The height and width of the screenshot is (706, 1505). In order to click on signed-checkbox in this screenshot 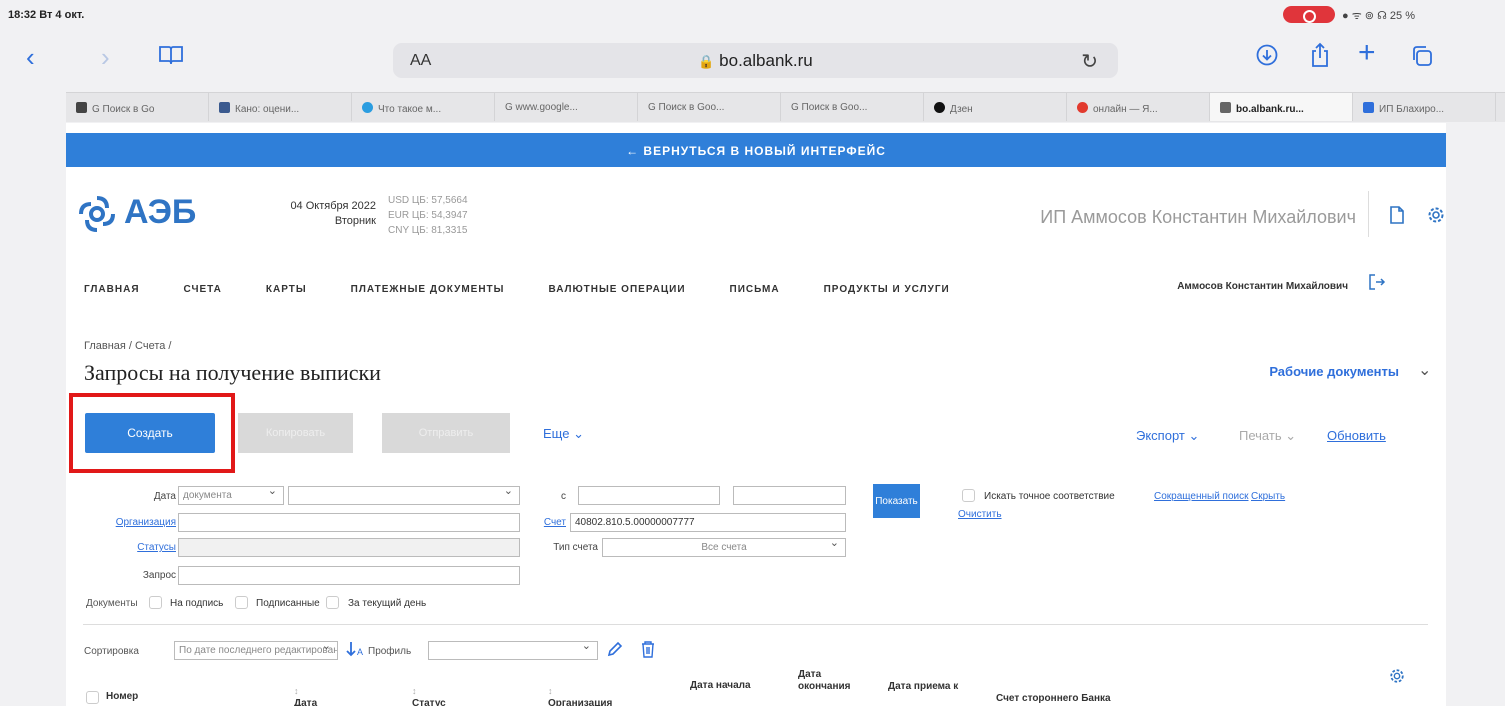, I will do `click(241, 602)`.